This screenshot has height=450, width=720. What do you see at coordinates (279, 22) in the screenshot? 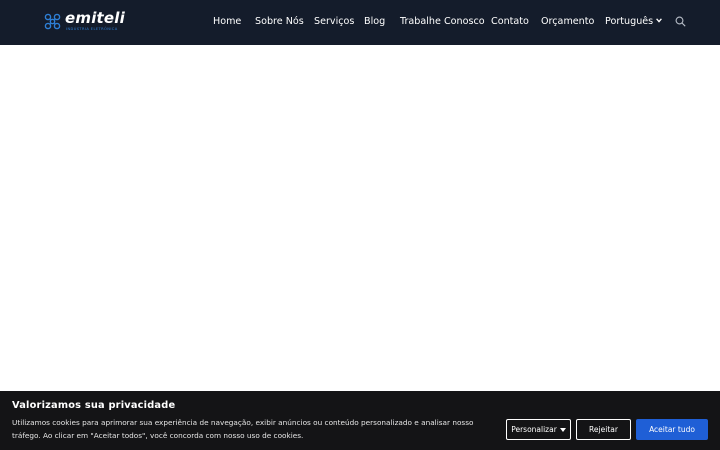
I see `nav-sobre-nos: Sobre Nós` at bounding box center [279, 22].